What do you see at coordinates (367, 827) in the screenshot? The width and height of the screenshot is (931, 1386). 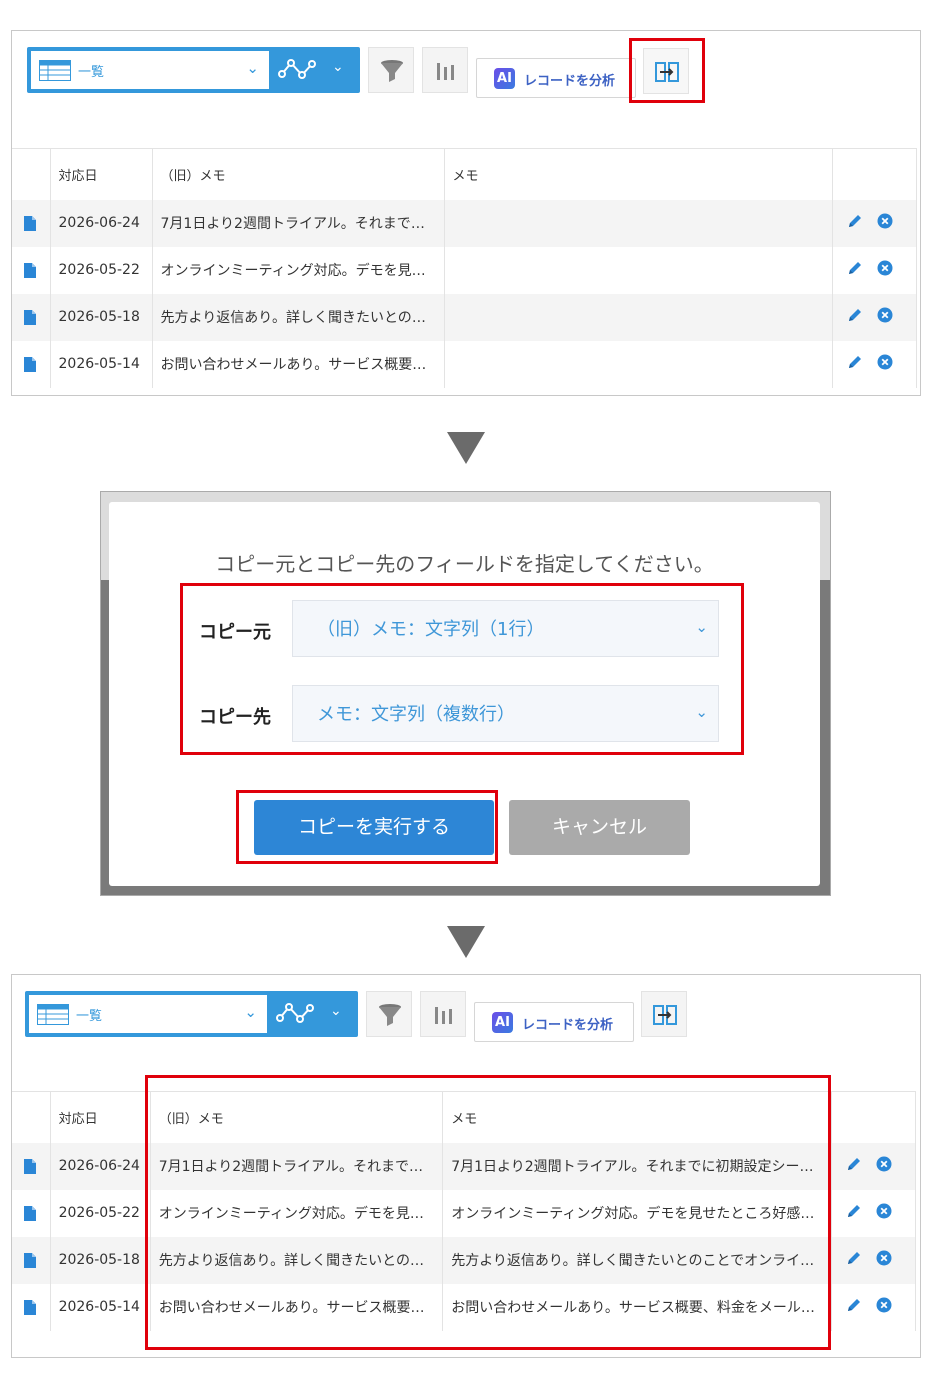 I see `highlight-execute-button` at bounding box center [367, 827].